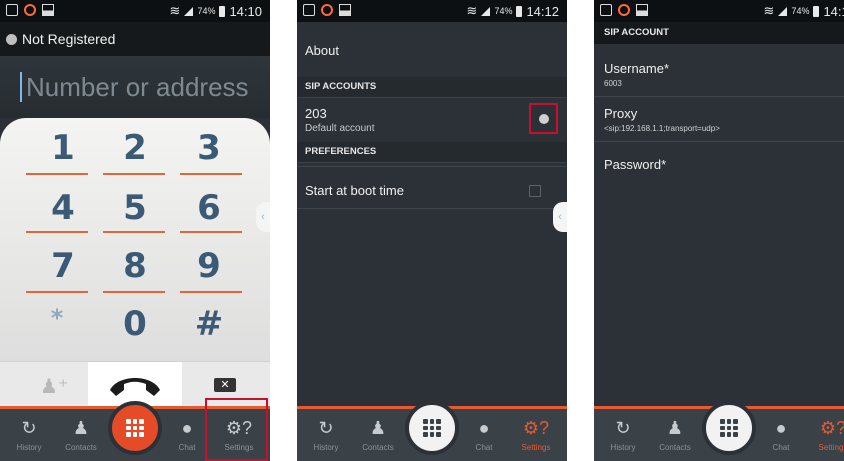  I want to click on registration-status-text: Not Registered, so click(69, 39).